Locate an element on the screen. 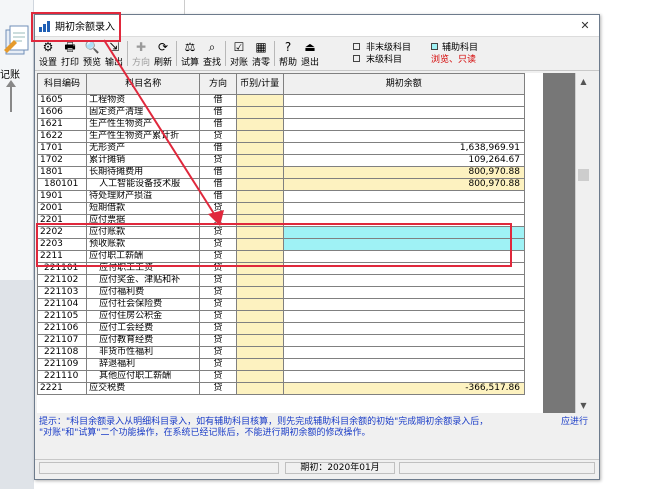 Image resolution: width=658 pixels, height=489 pixels. cell-account-name: 其他应付职工薪酬 is located at coordinates (143, 376).